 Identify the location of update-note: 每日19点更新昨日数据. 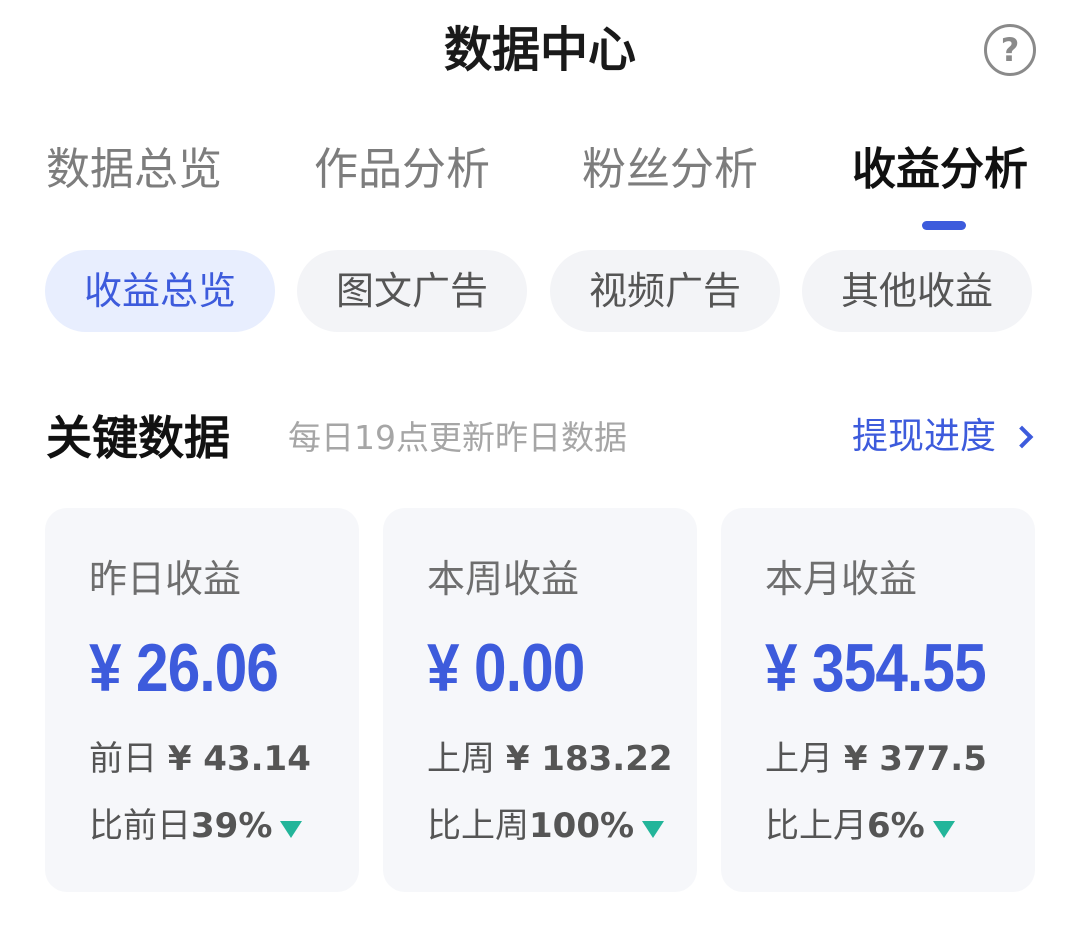
(457, 437).